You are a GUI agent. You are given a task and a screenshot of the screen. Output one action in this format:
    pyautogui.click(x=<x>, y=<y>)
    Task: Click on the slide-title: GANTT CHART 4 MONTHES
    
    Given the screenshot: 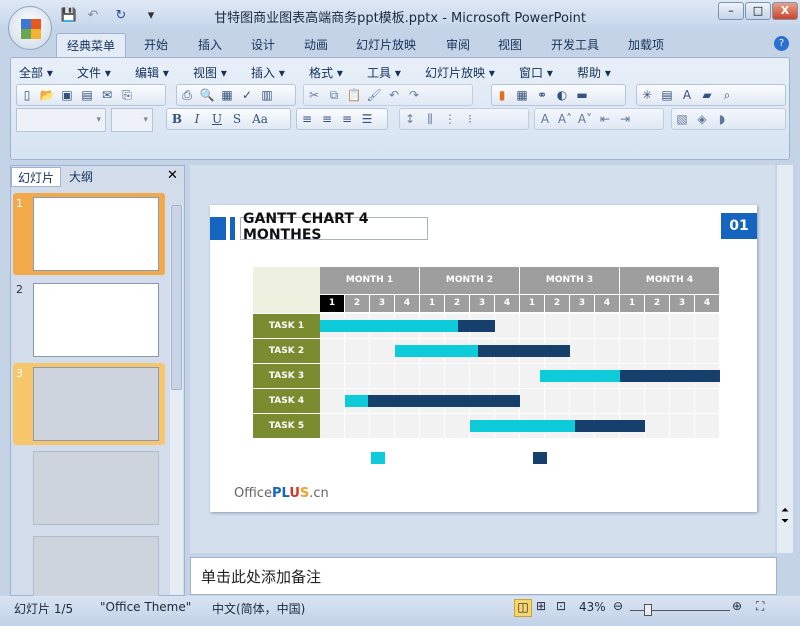 What is the action you would take?
    pyautogui.click(x=313, y=227)
    